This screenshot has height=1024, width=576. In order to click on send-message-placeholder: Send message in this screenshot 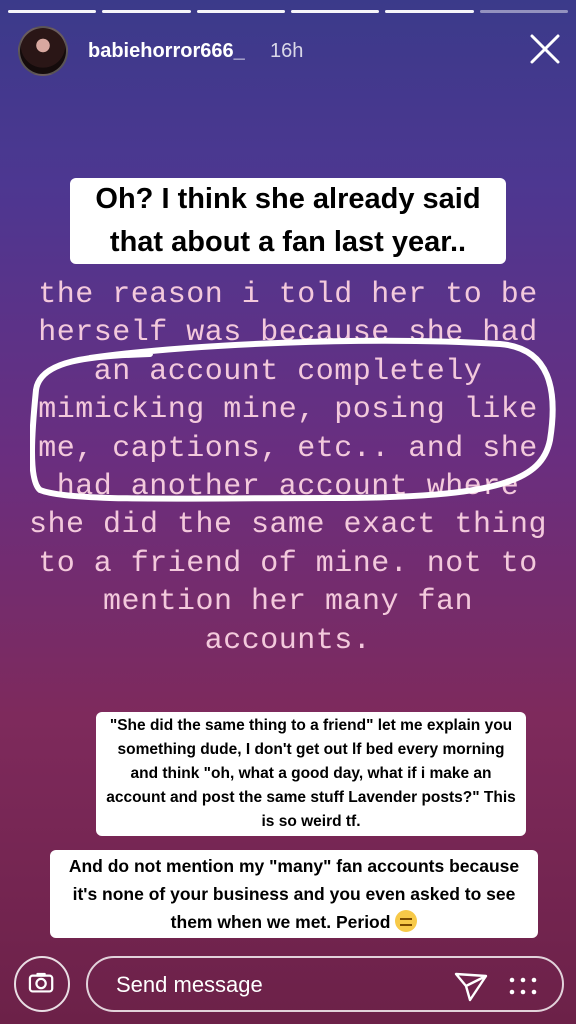, I will do `click(189, 984)`.